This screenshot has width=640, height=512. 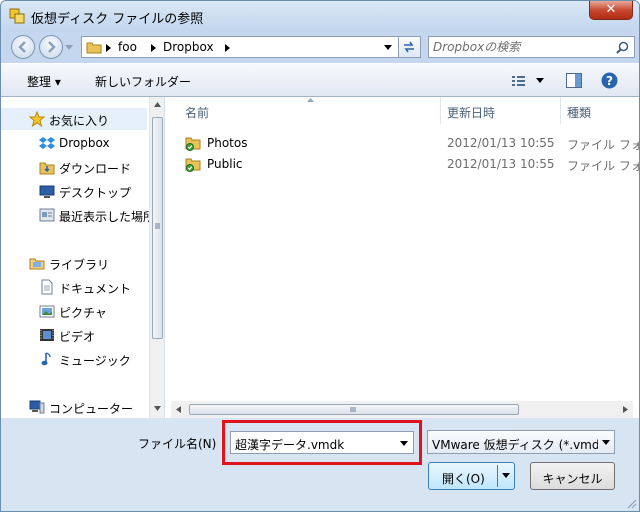 What do you see at coordinates (177, 444) in the screenshot?
I see `filename-label: ファイル名(N)` at bounding box center [177, 444].